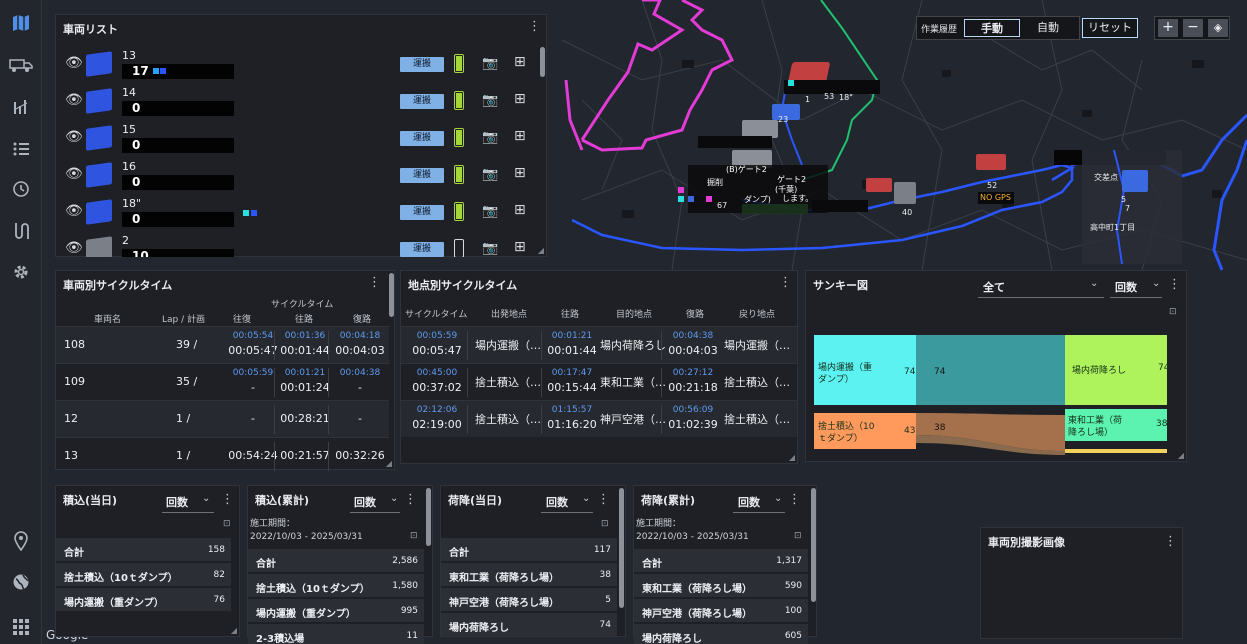  Describe the element at coordinates (21, 23) in the screenshot. I see `map-icon` at that location.